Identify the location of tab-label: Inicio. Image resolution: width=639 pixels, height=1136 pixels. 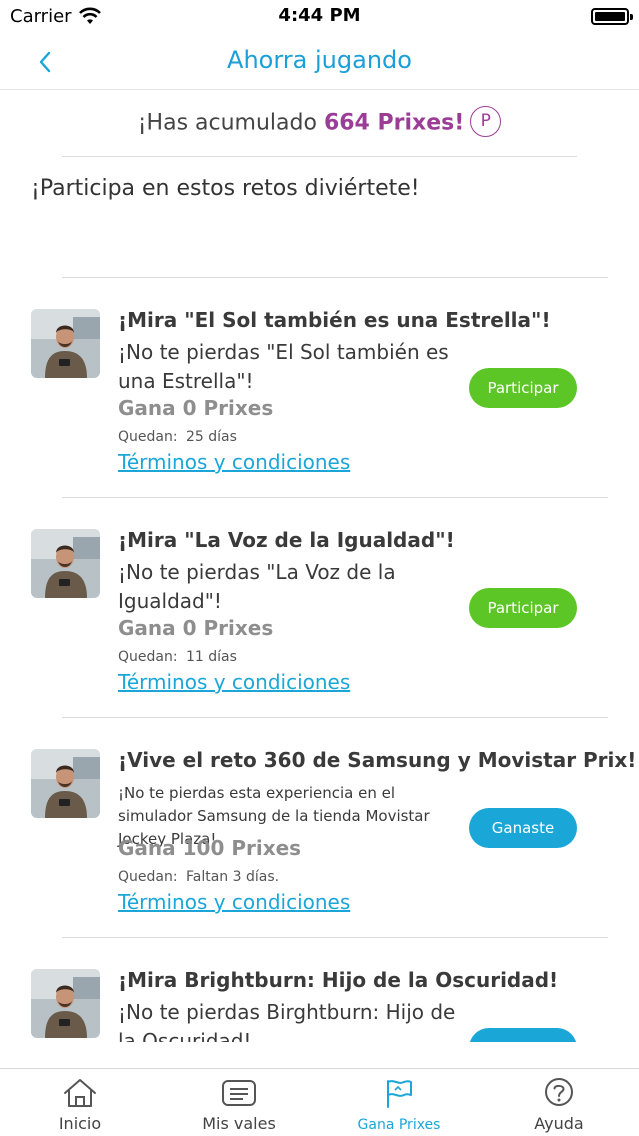
(80, 1123).